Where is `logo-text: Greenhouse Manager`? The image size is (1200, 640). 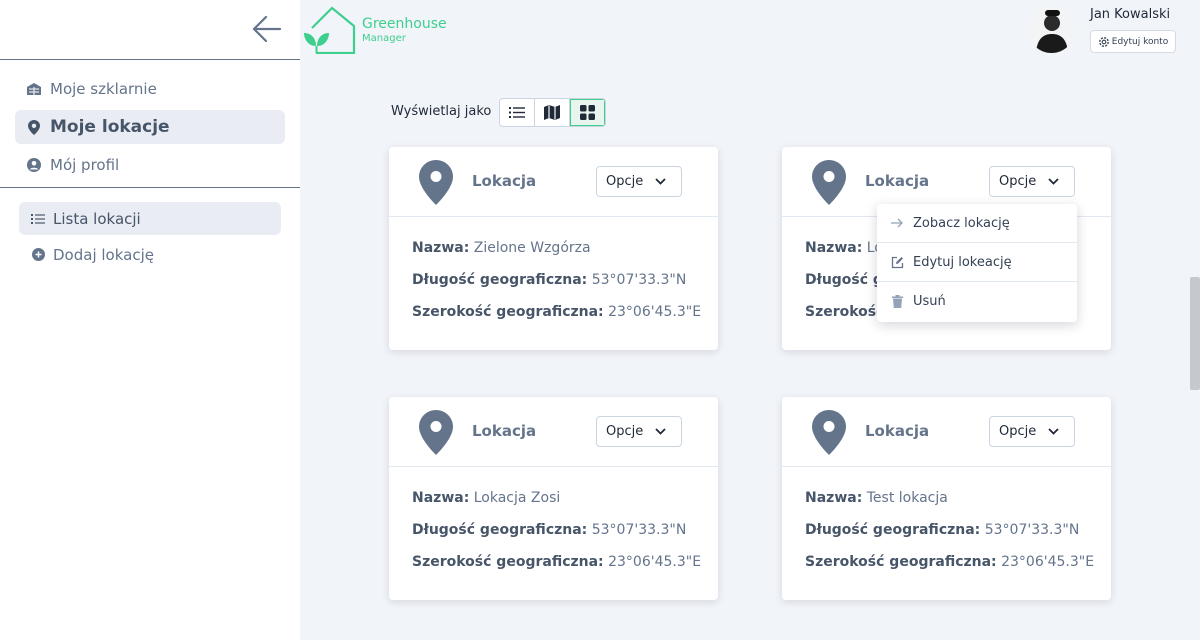 logo-text: Greenhouse Manager is located at coordinates (404, 30).